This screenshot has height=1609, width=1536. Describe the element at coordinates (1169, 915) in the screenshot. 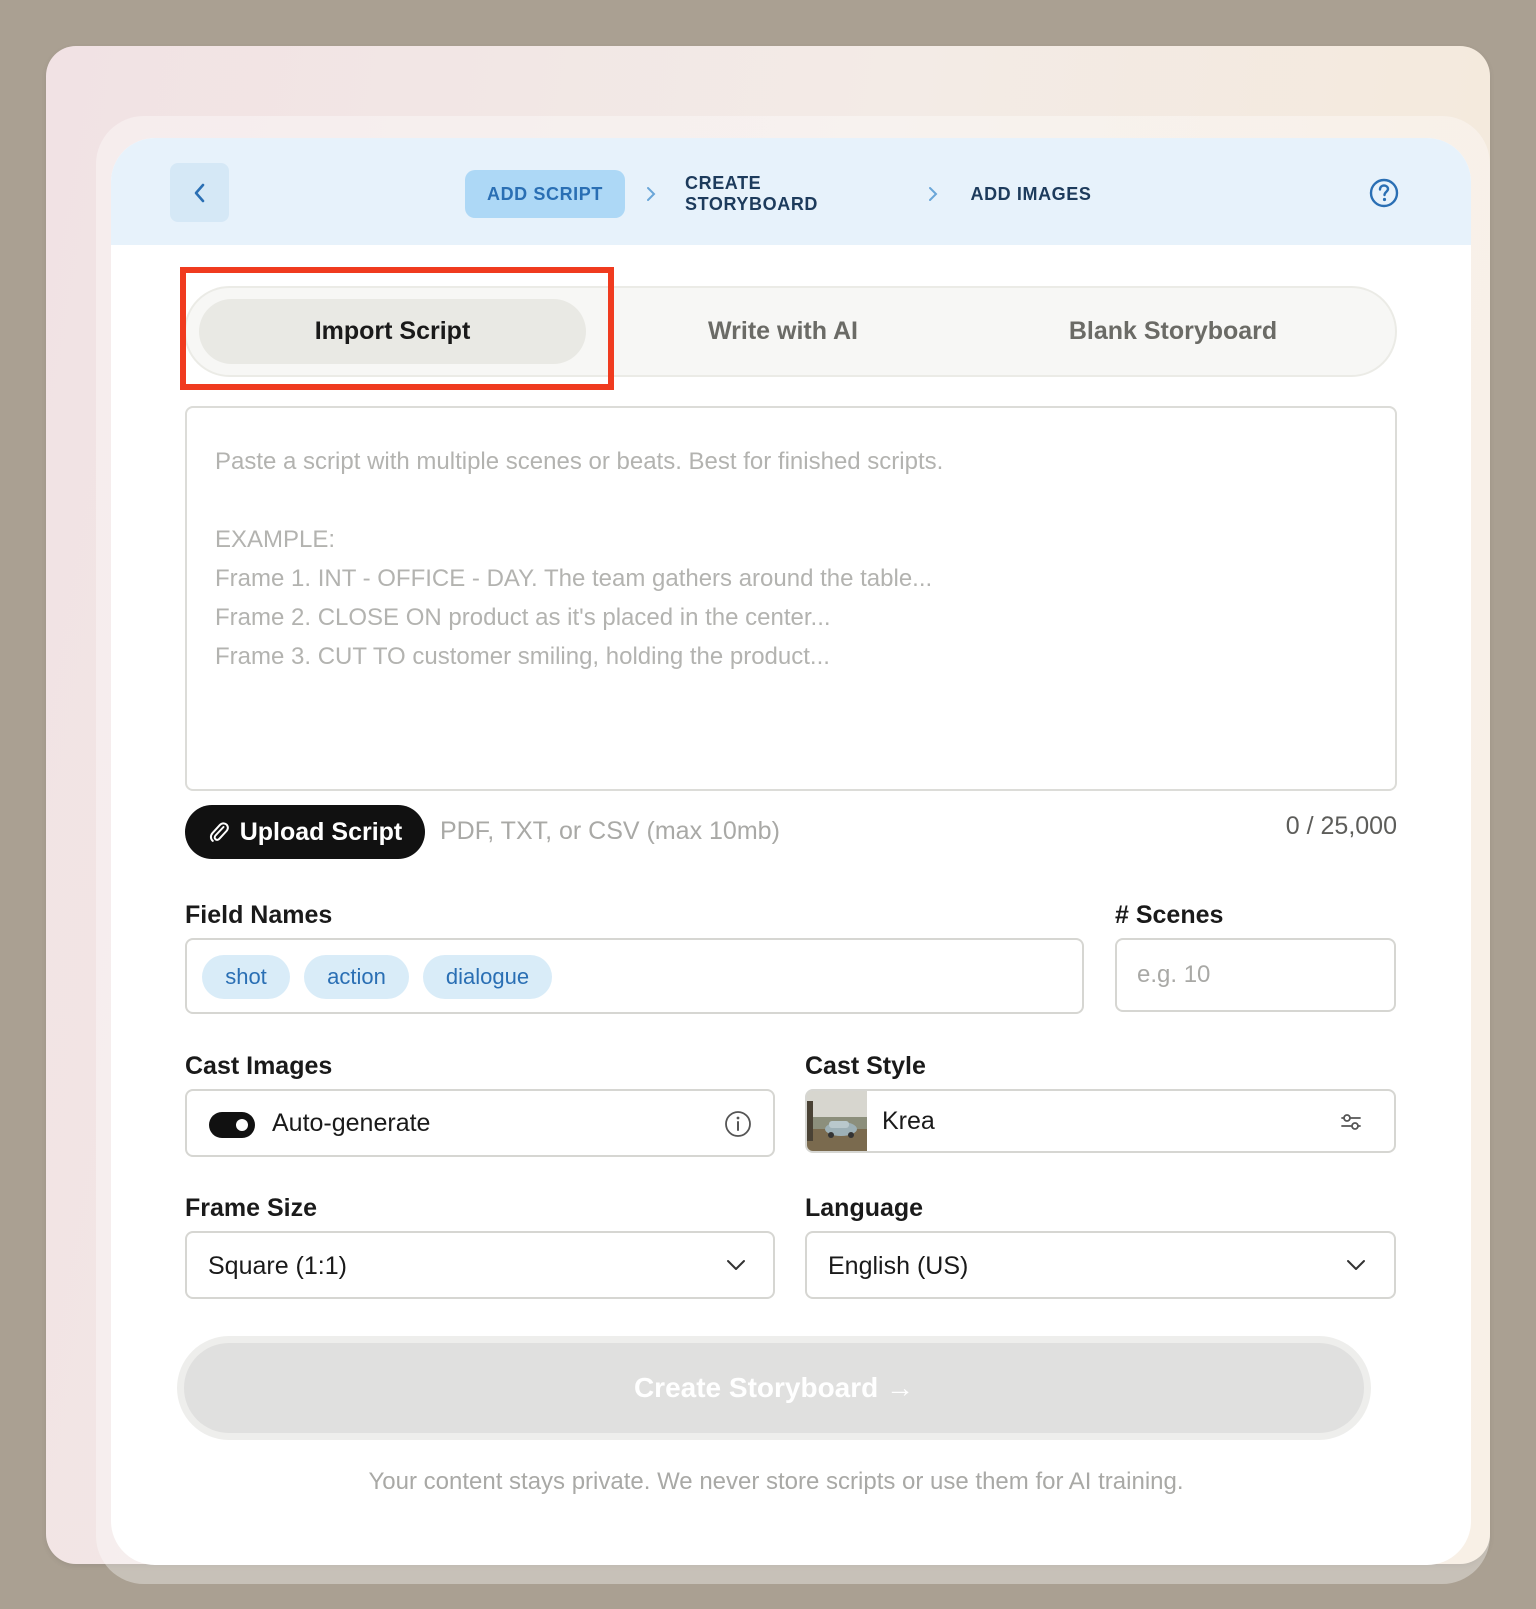

I see `scenes-label: # Scenes` at that location.